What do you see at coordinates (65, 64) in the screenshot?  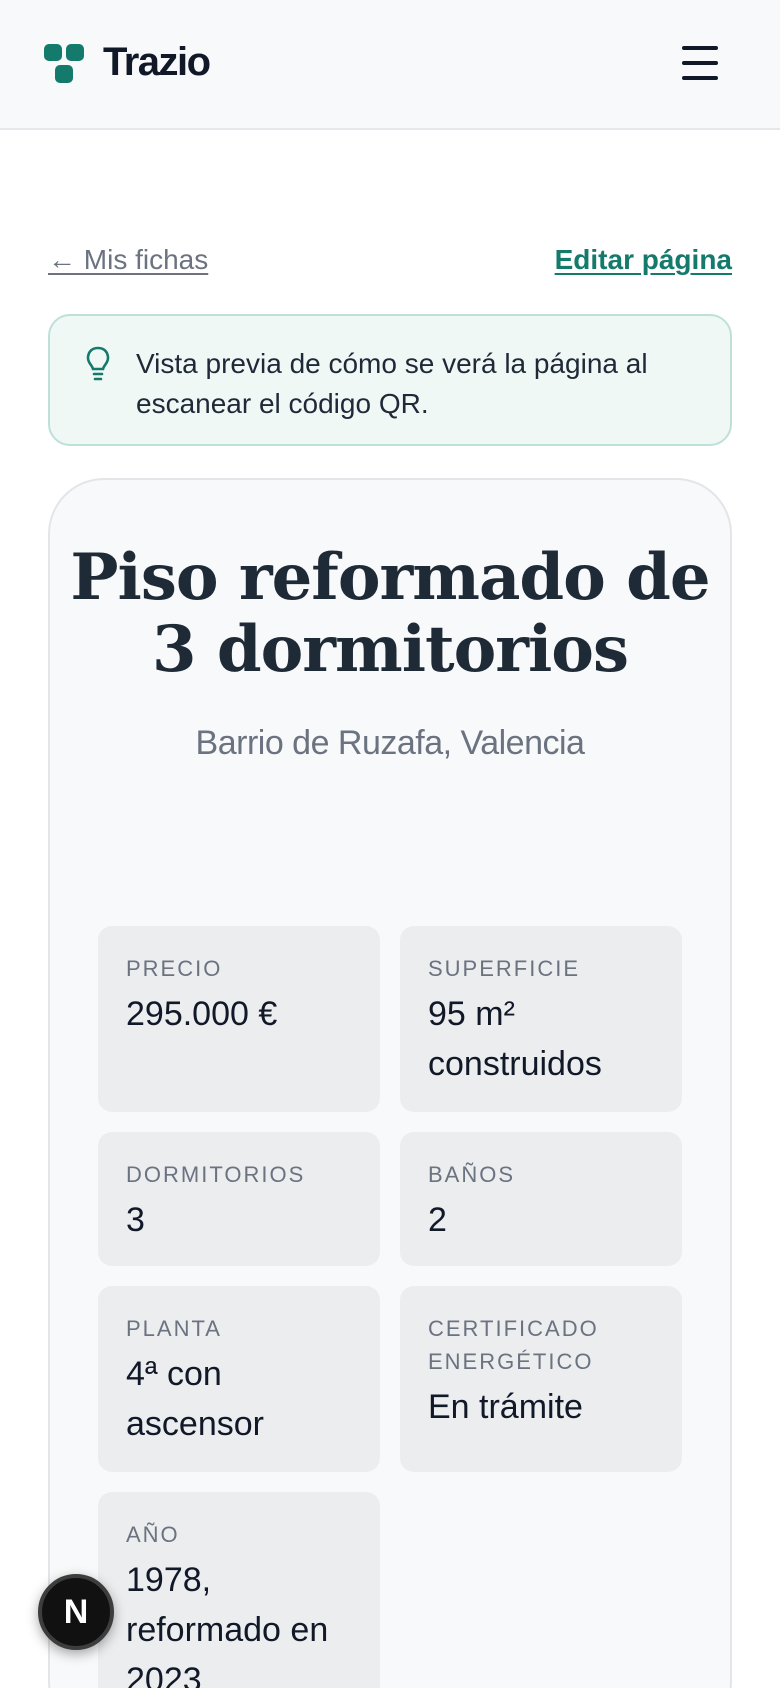 I see `brand-logo-icon` at bounding box center [65, 64].